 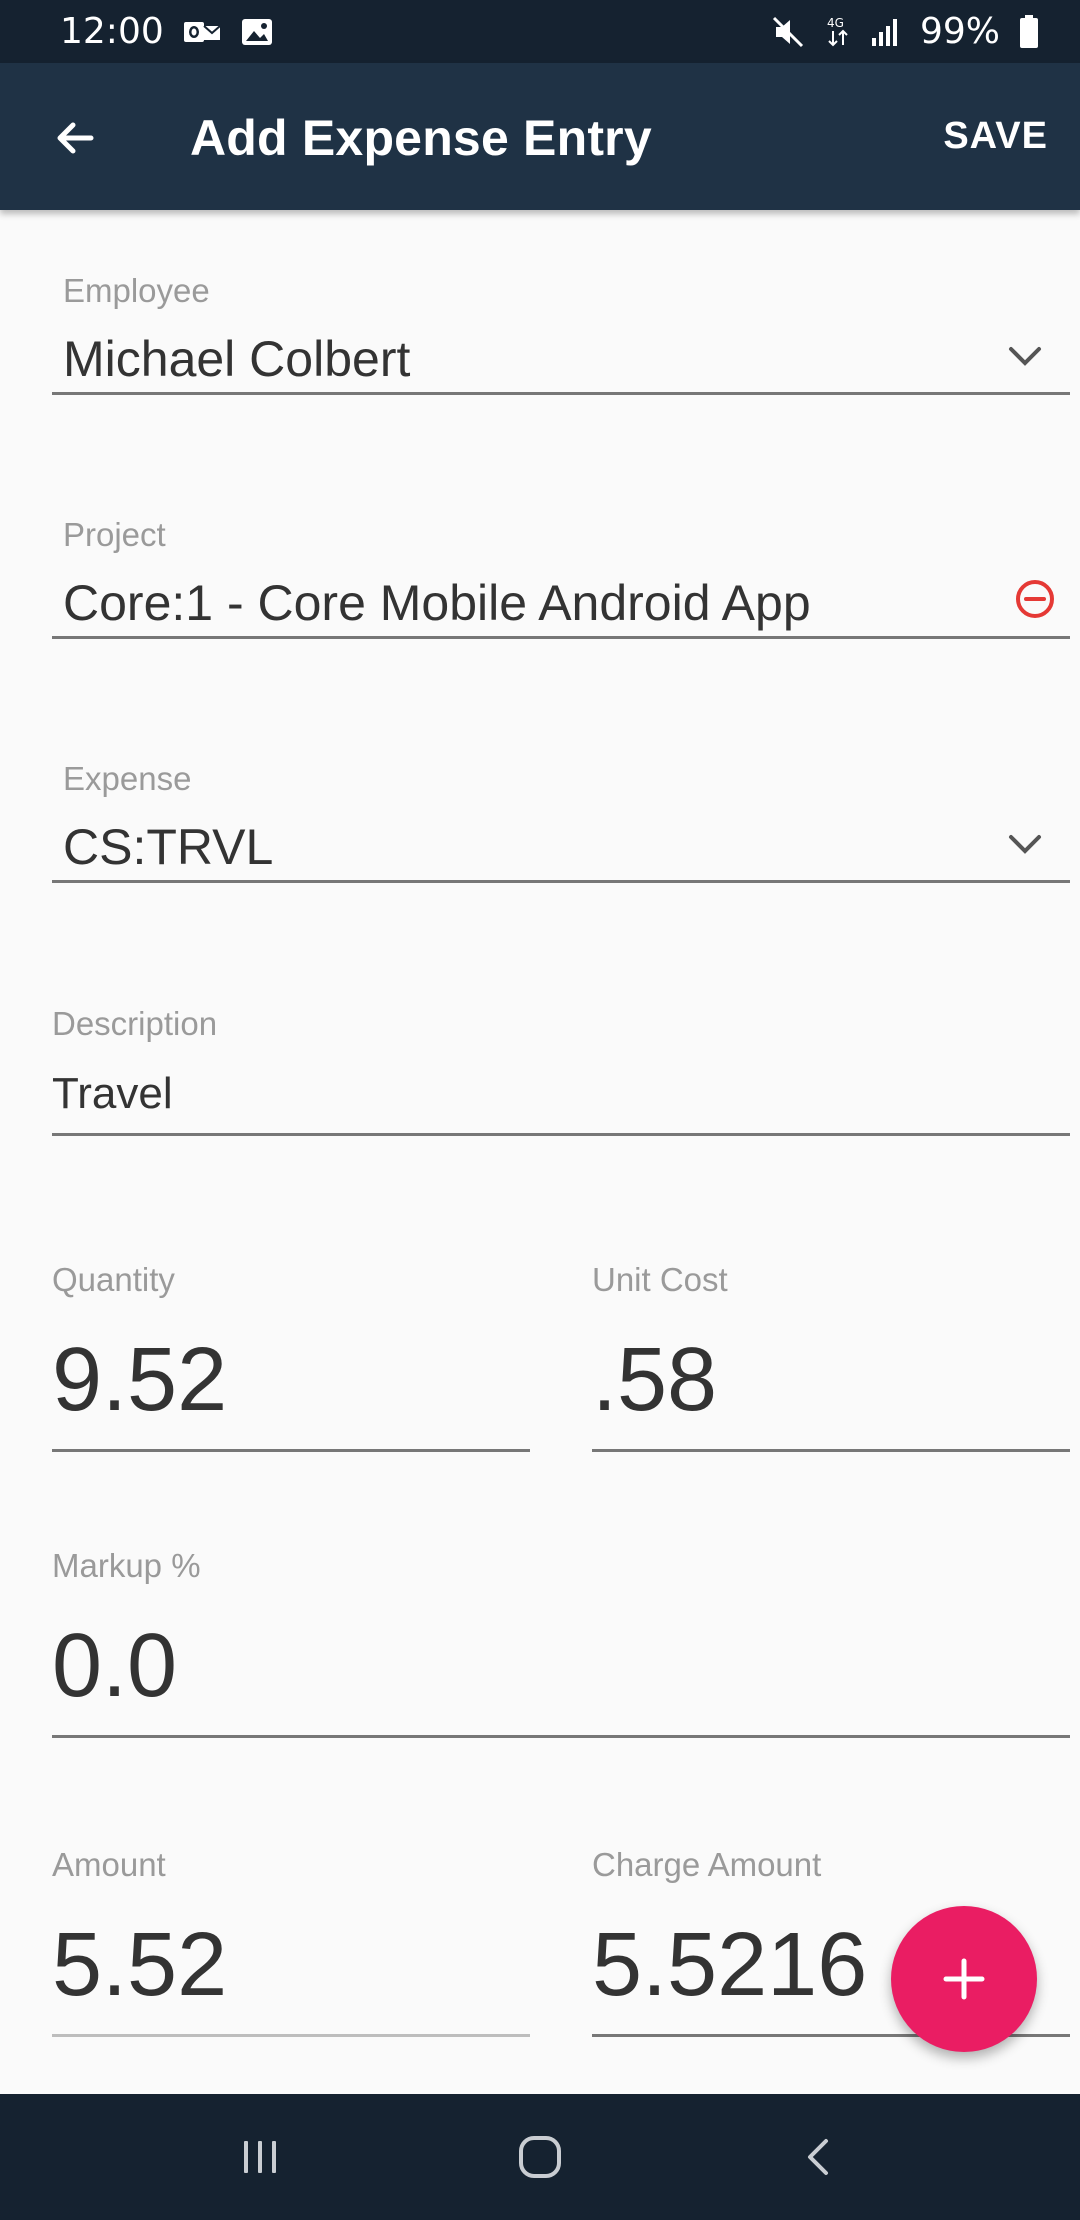 I want to click on amount-label: Amount, so click(x=109, y=1864).